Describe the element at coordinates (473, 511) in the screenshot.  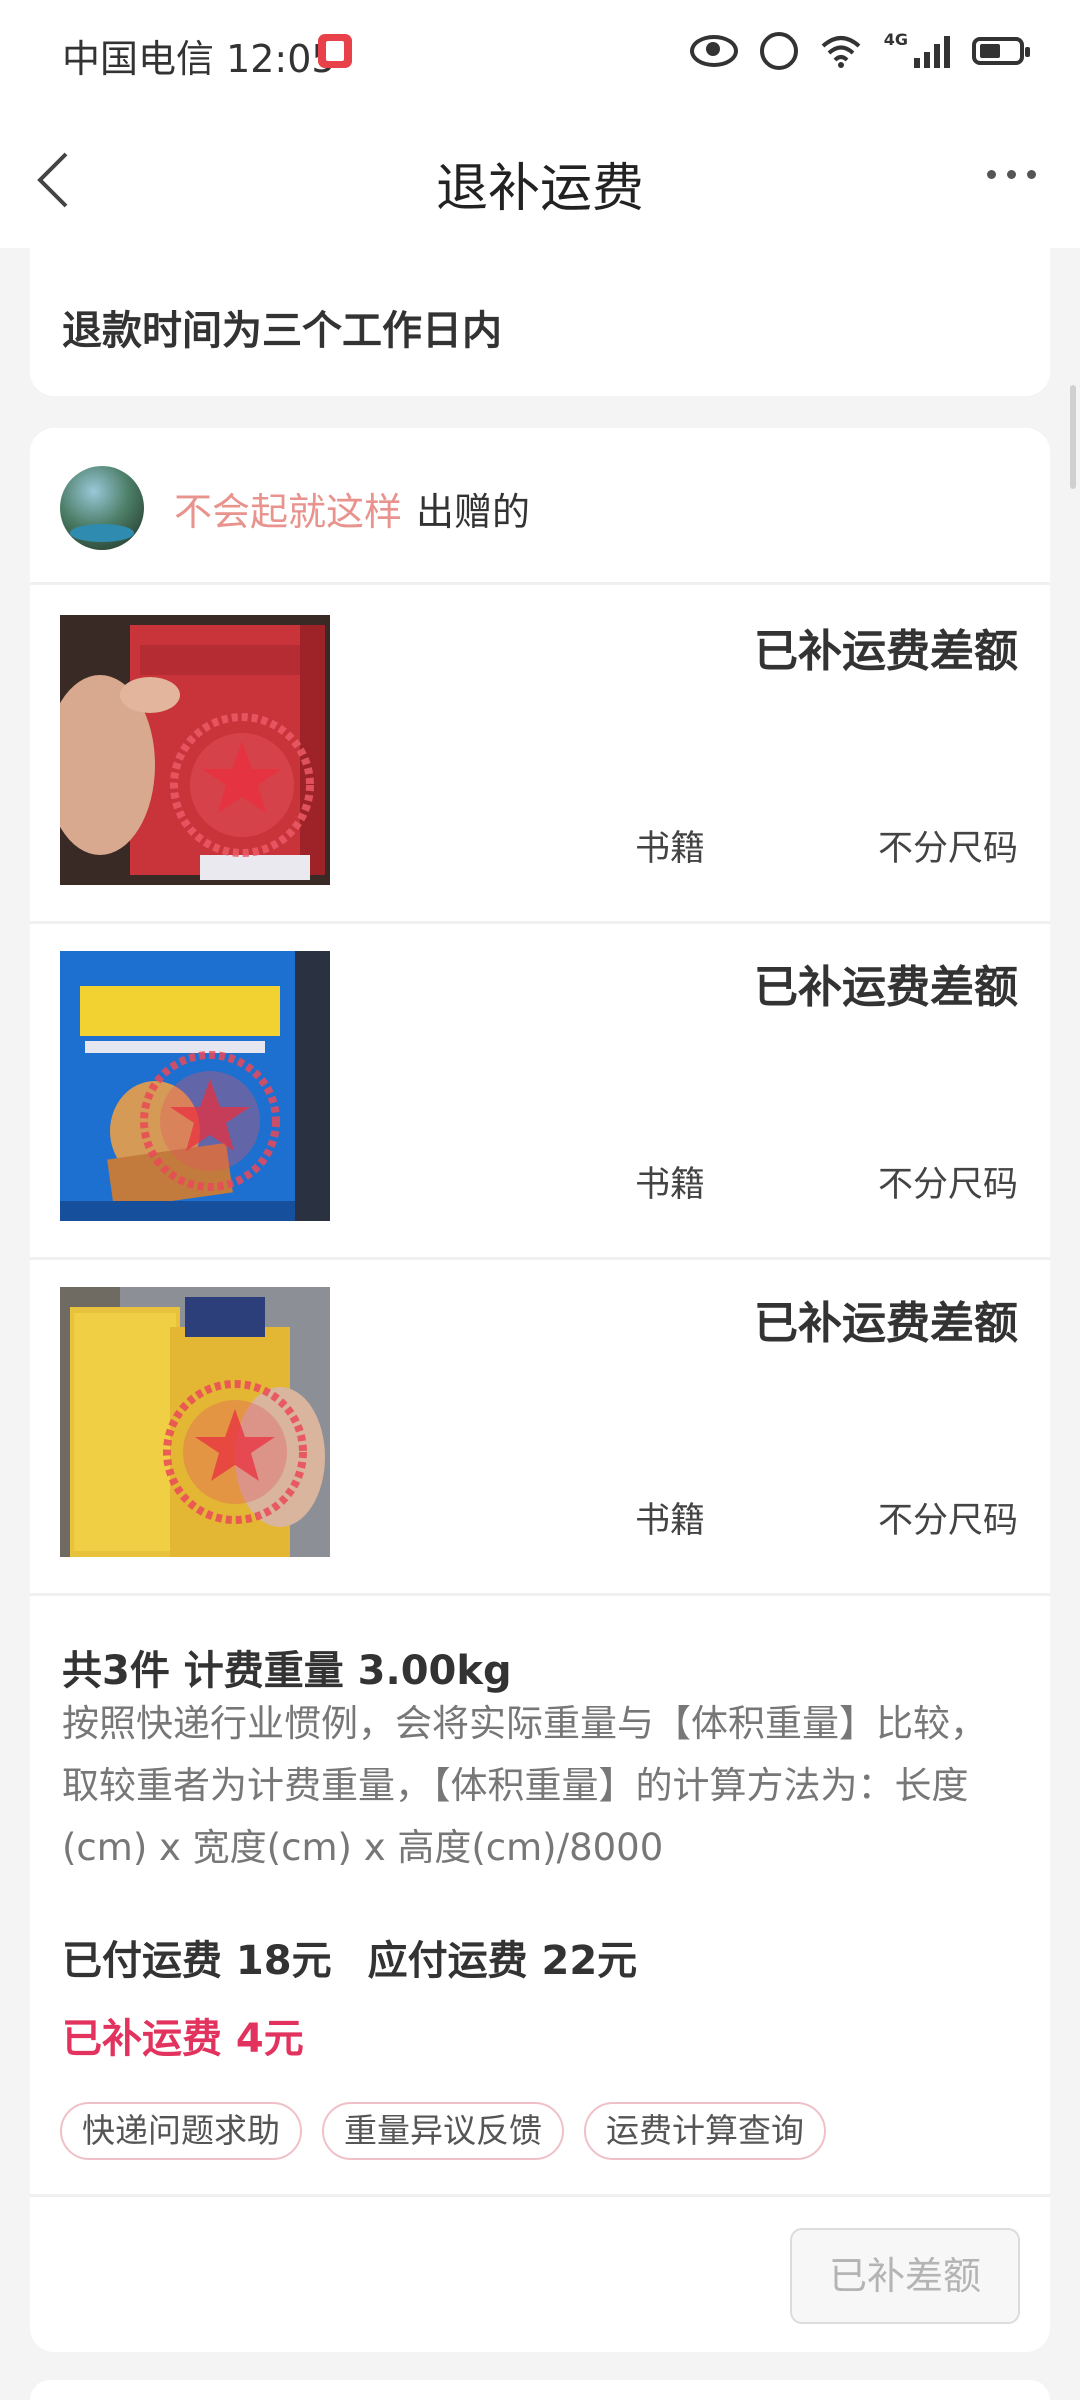
I see `giver-suffix: 出赠的` at that location.